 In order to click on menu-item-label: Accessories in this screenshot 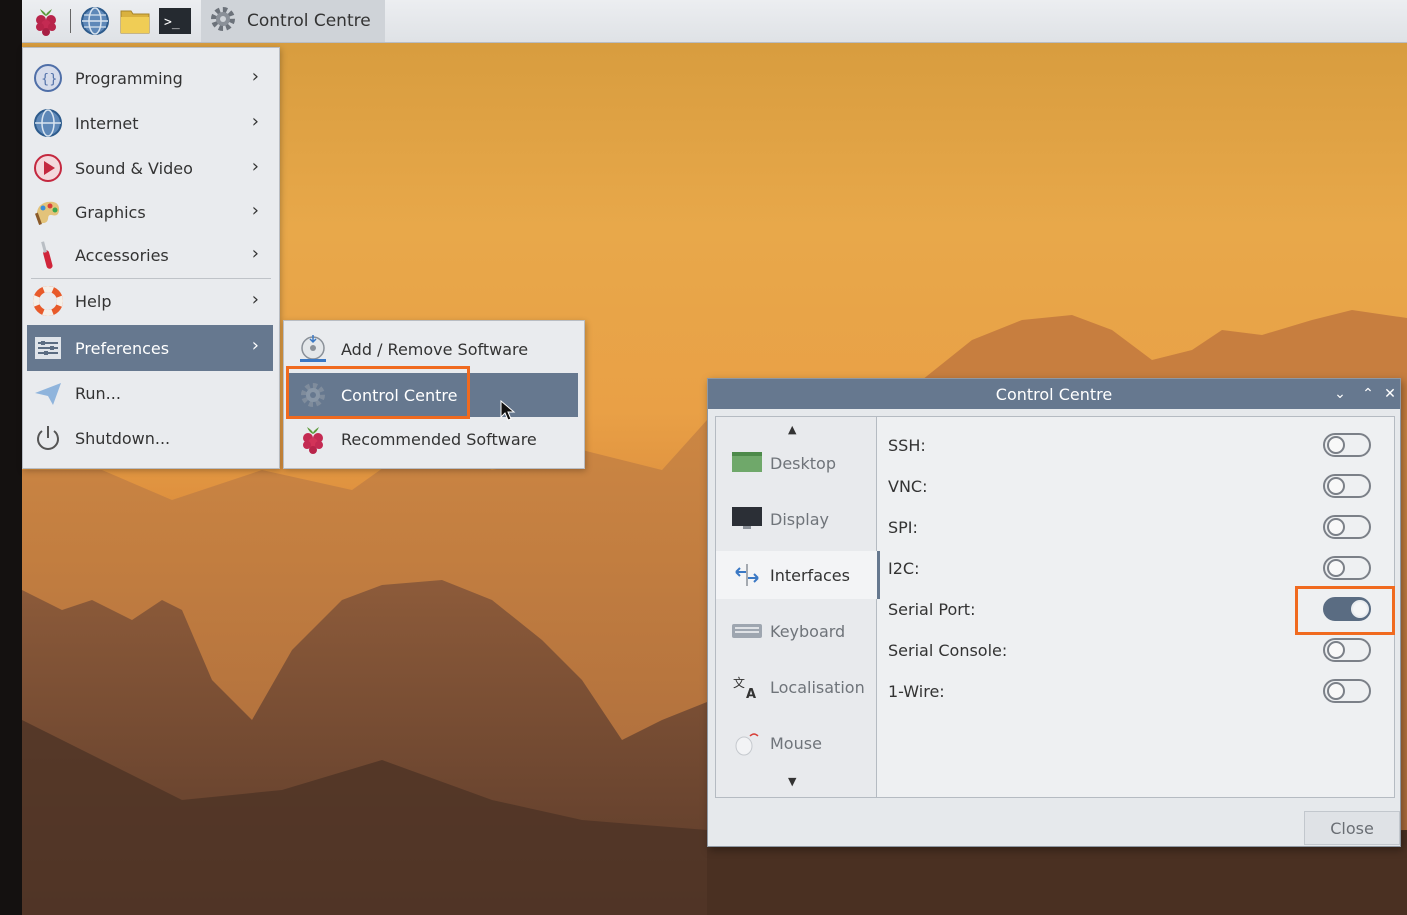, I will do `click(122, 255)`.